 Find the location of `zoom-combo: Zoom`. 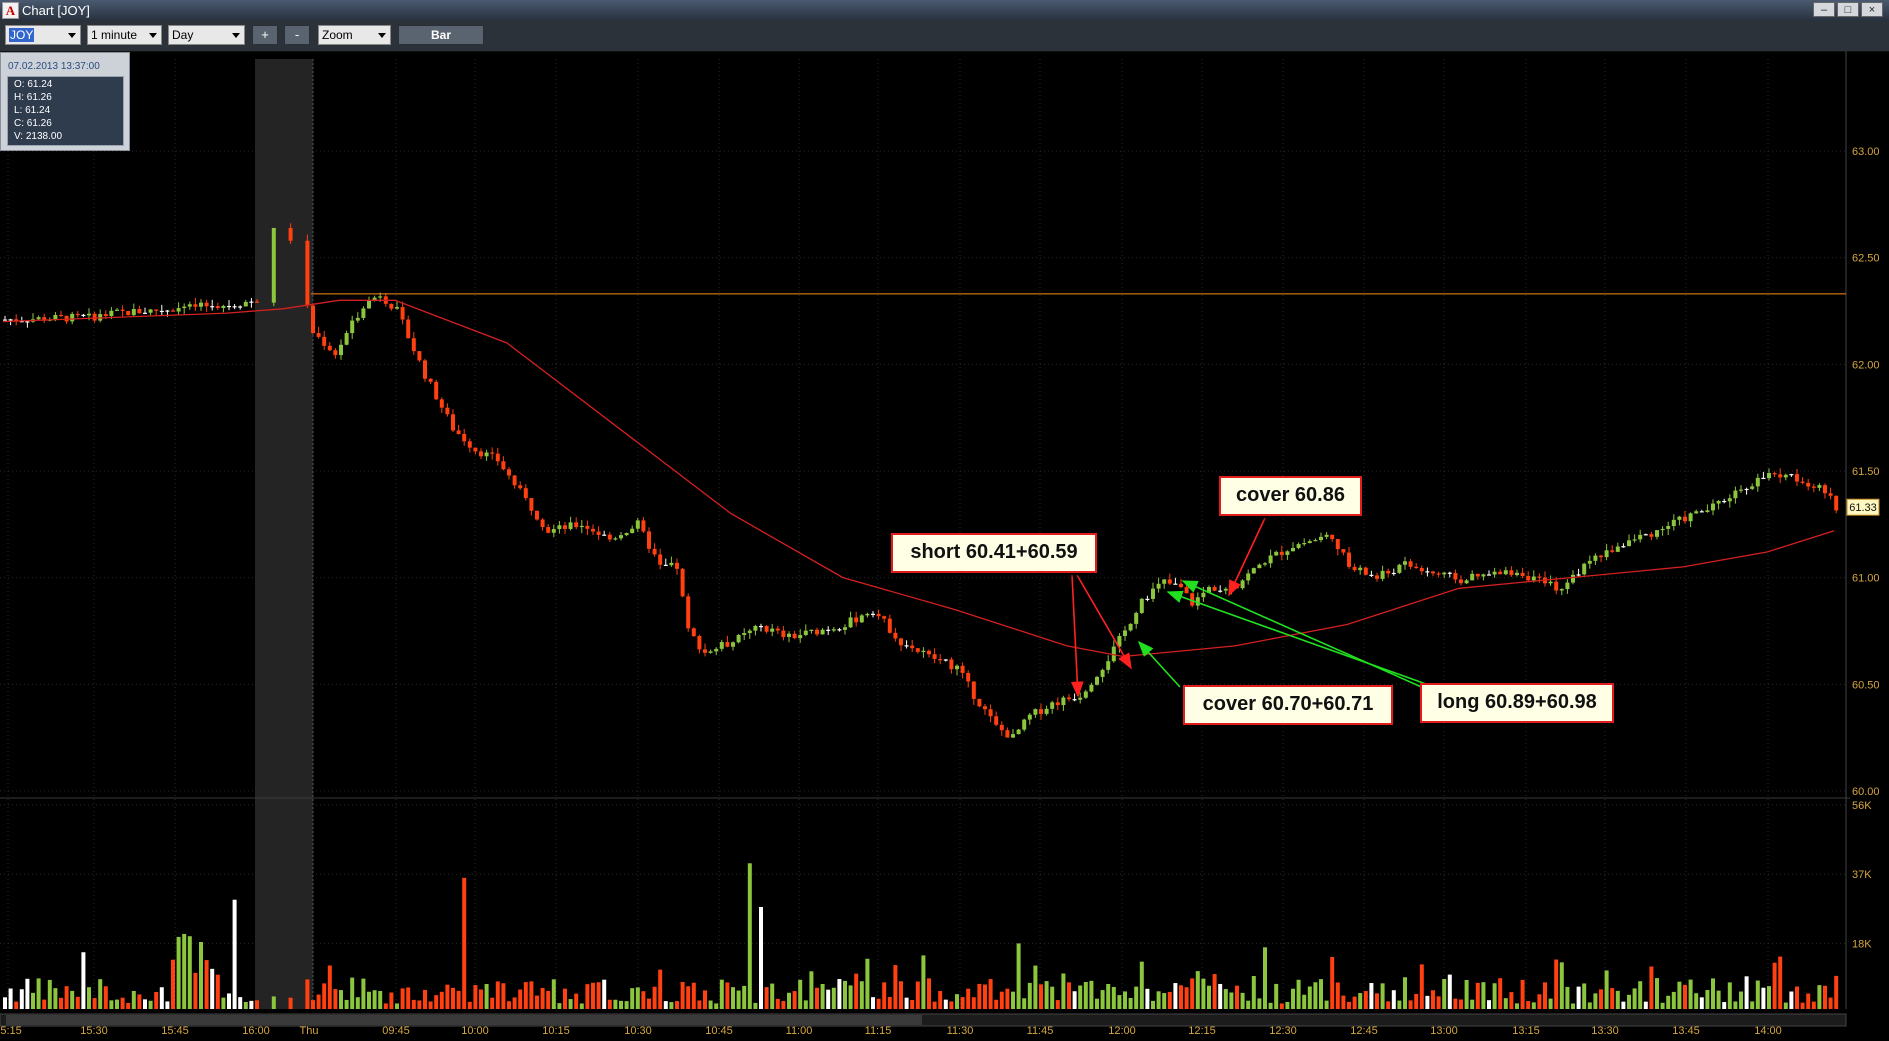

zoom-combo: Zoom is located at coordinates (354, 35).